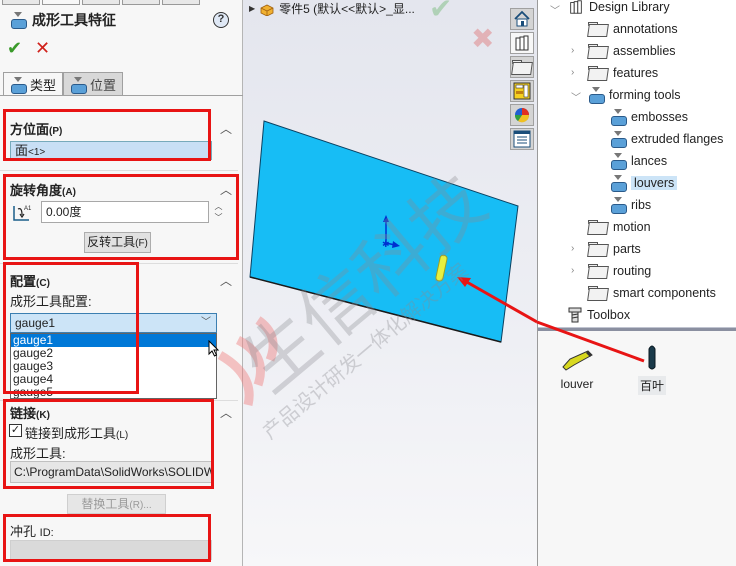  What do you see at coordinates (666, 139) in the screenshot?
I see `tree-item-extruded-flanges: extruded flanges` at bounding box center [666, 139].